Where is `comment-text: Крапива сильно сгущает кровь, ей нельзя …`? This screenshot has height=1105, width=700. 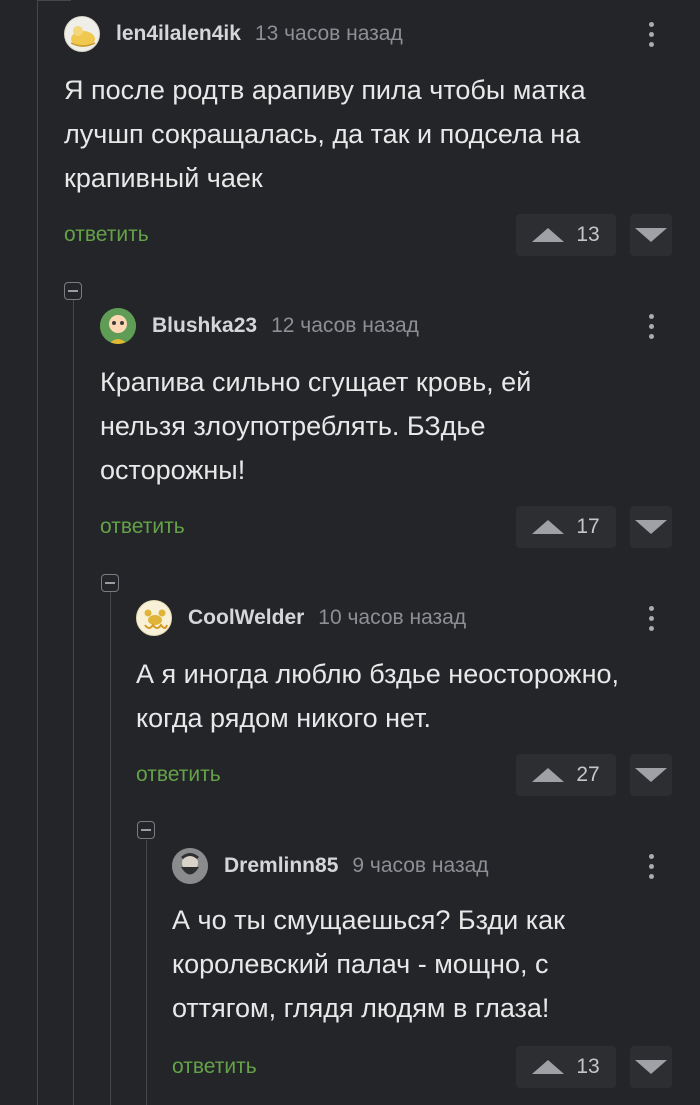
comment-text: Крапива сильно сгущает кровь, ей нельзя … is located at coordinates (315, 426).